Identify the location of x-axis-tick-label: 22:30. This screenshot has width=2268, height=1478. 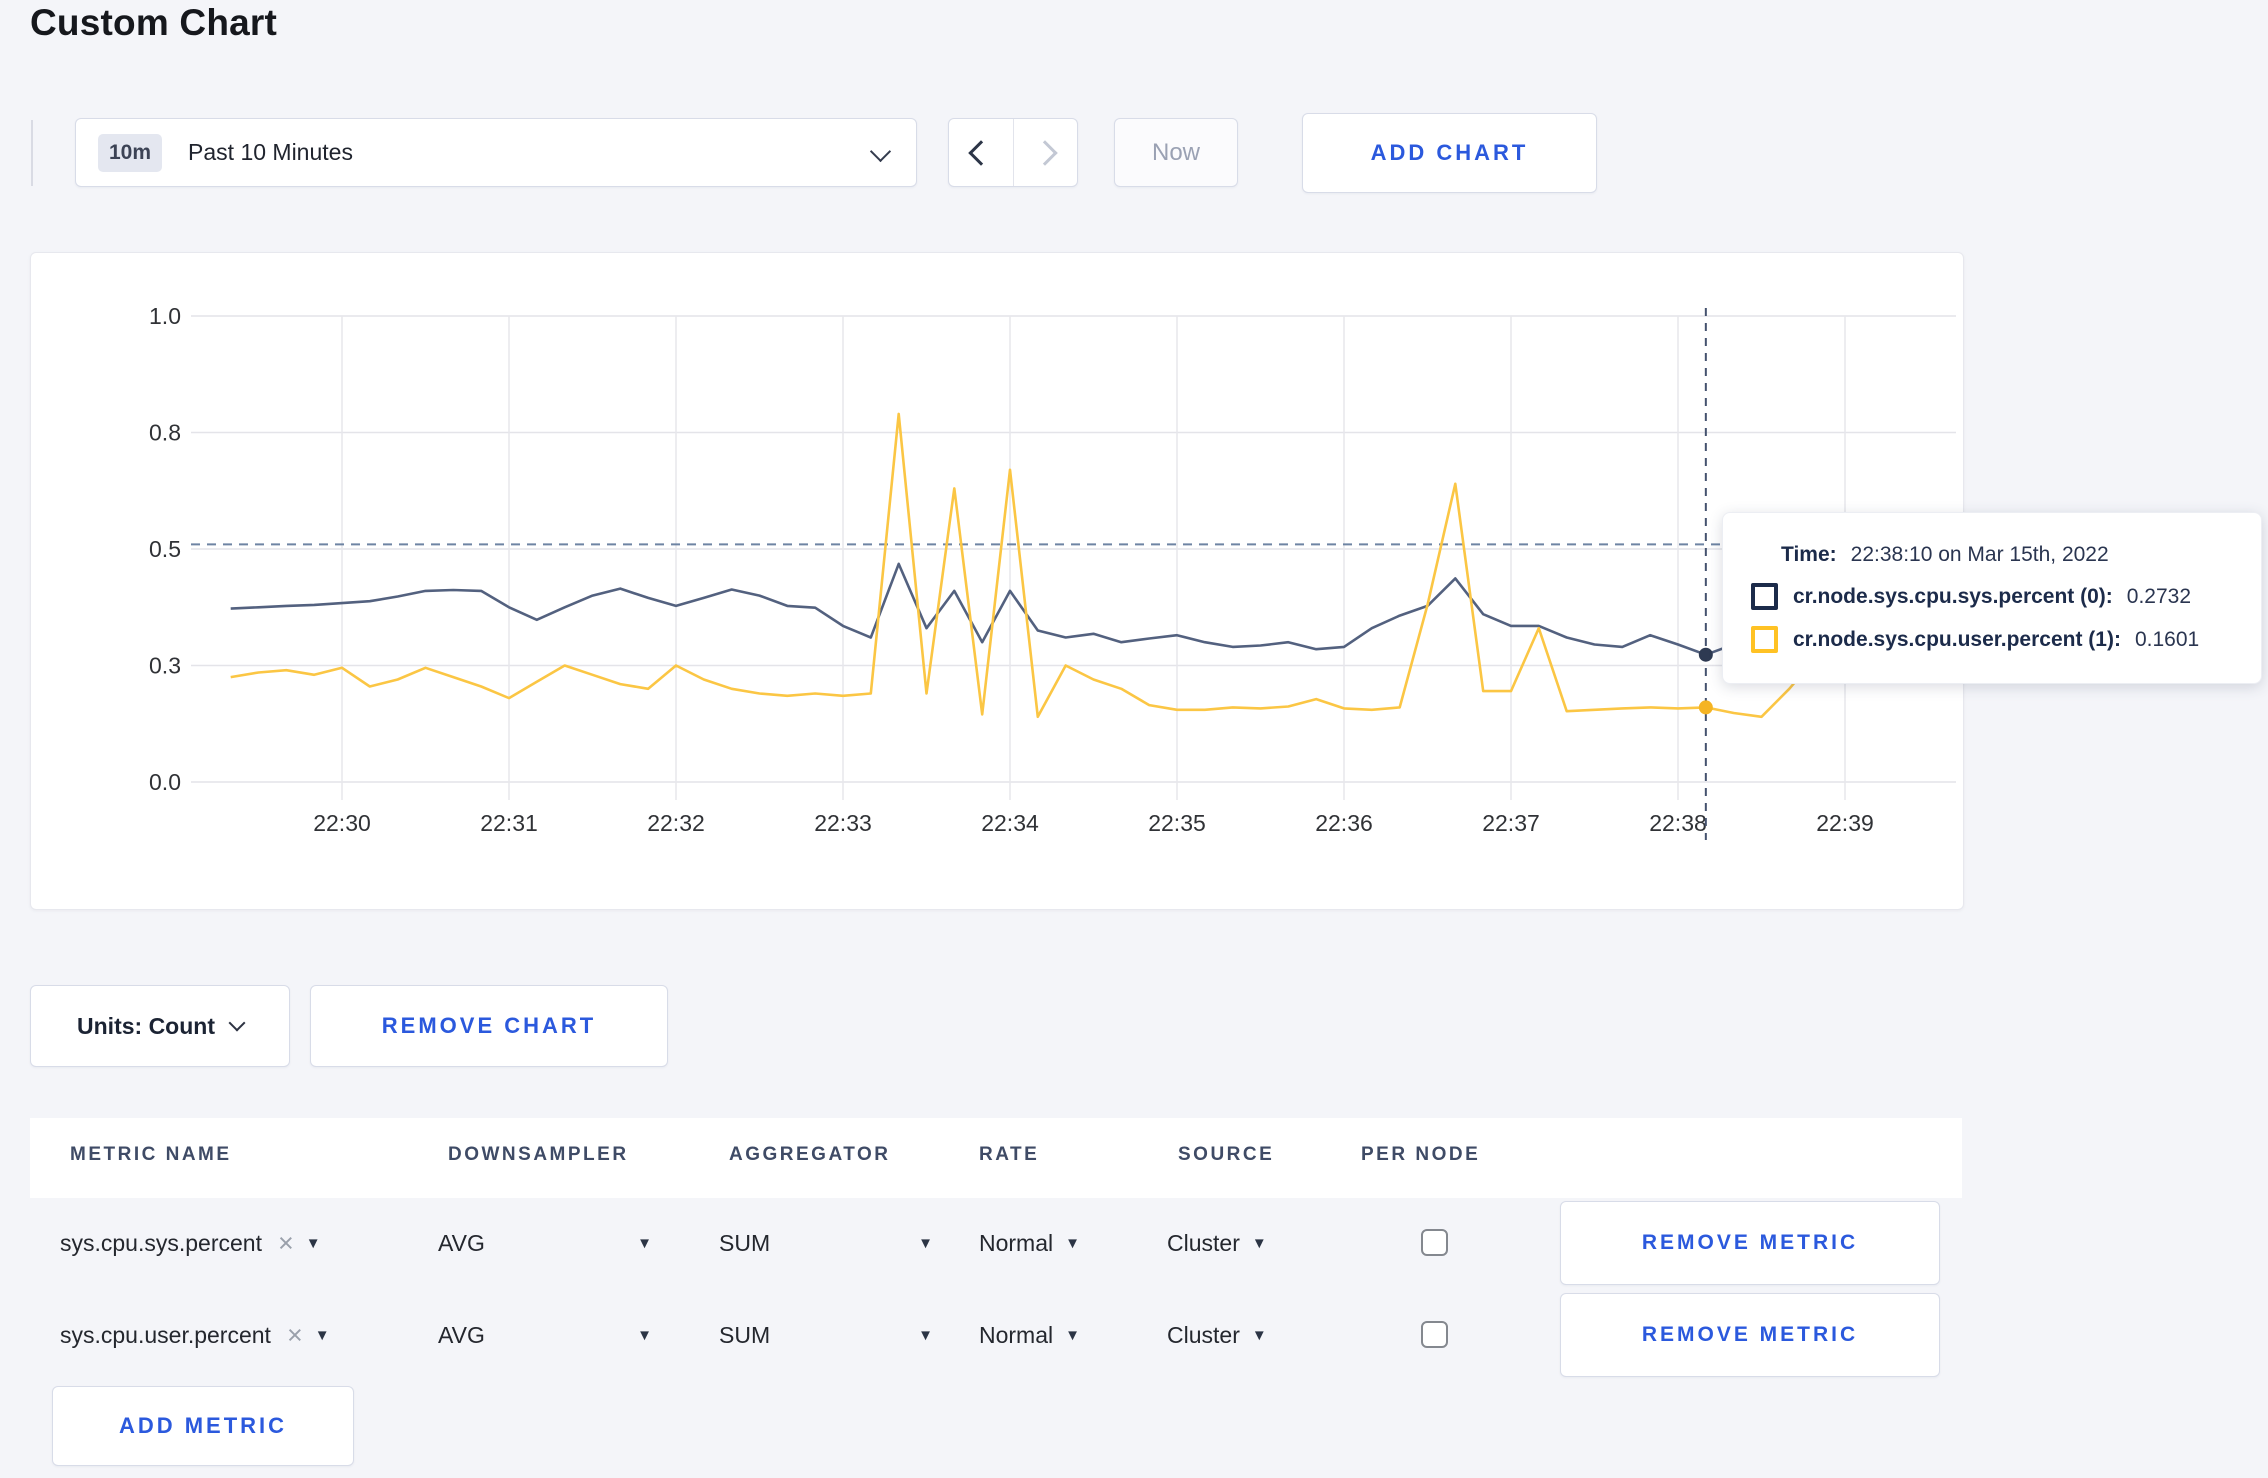
(342, 823).